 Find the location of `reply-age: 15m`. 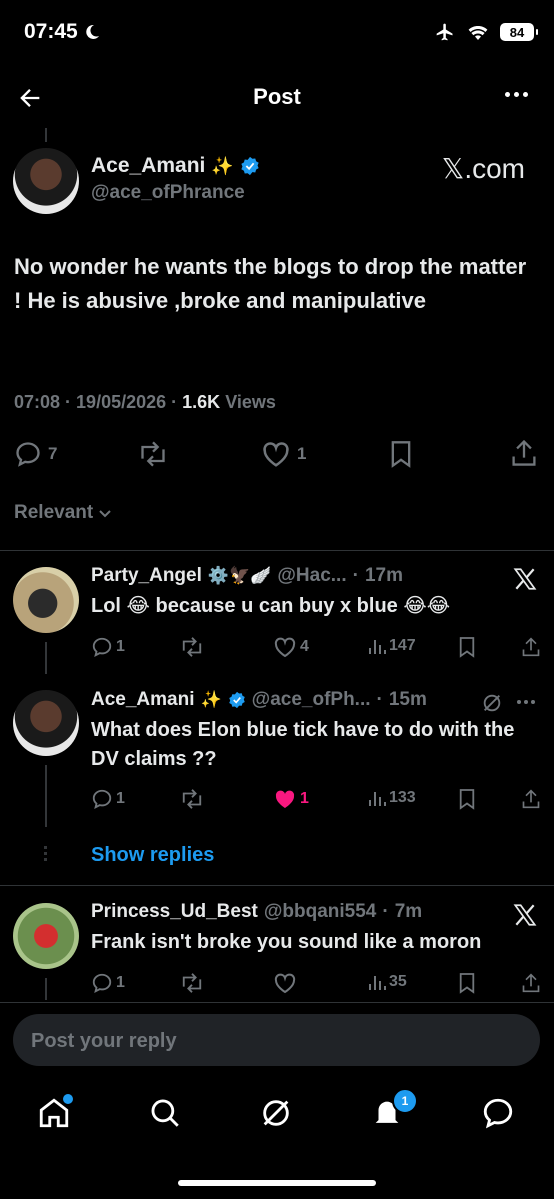

reply-age: 15m is located at coordinates (408, 700).